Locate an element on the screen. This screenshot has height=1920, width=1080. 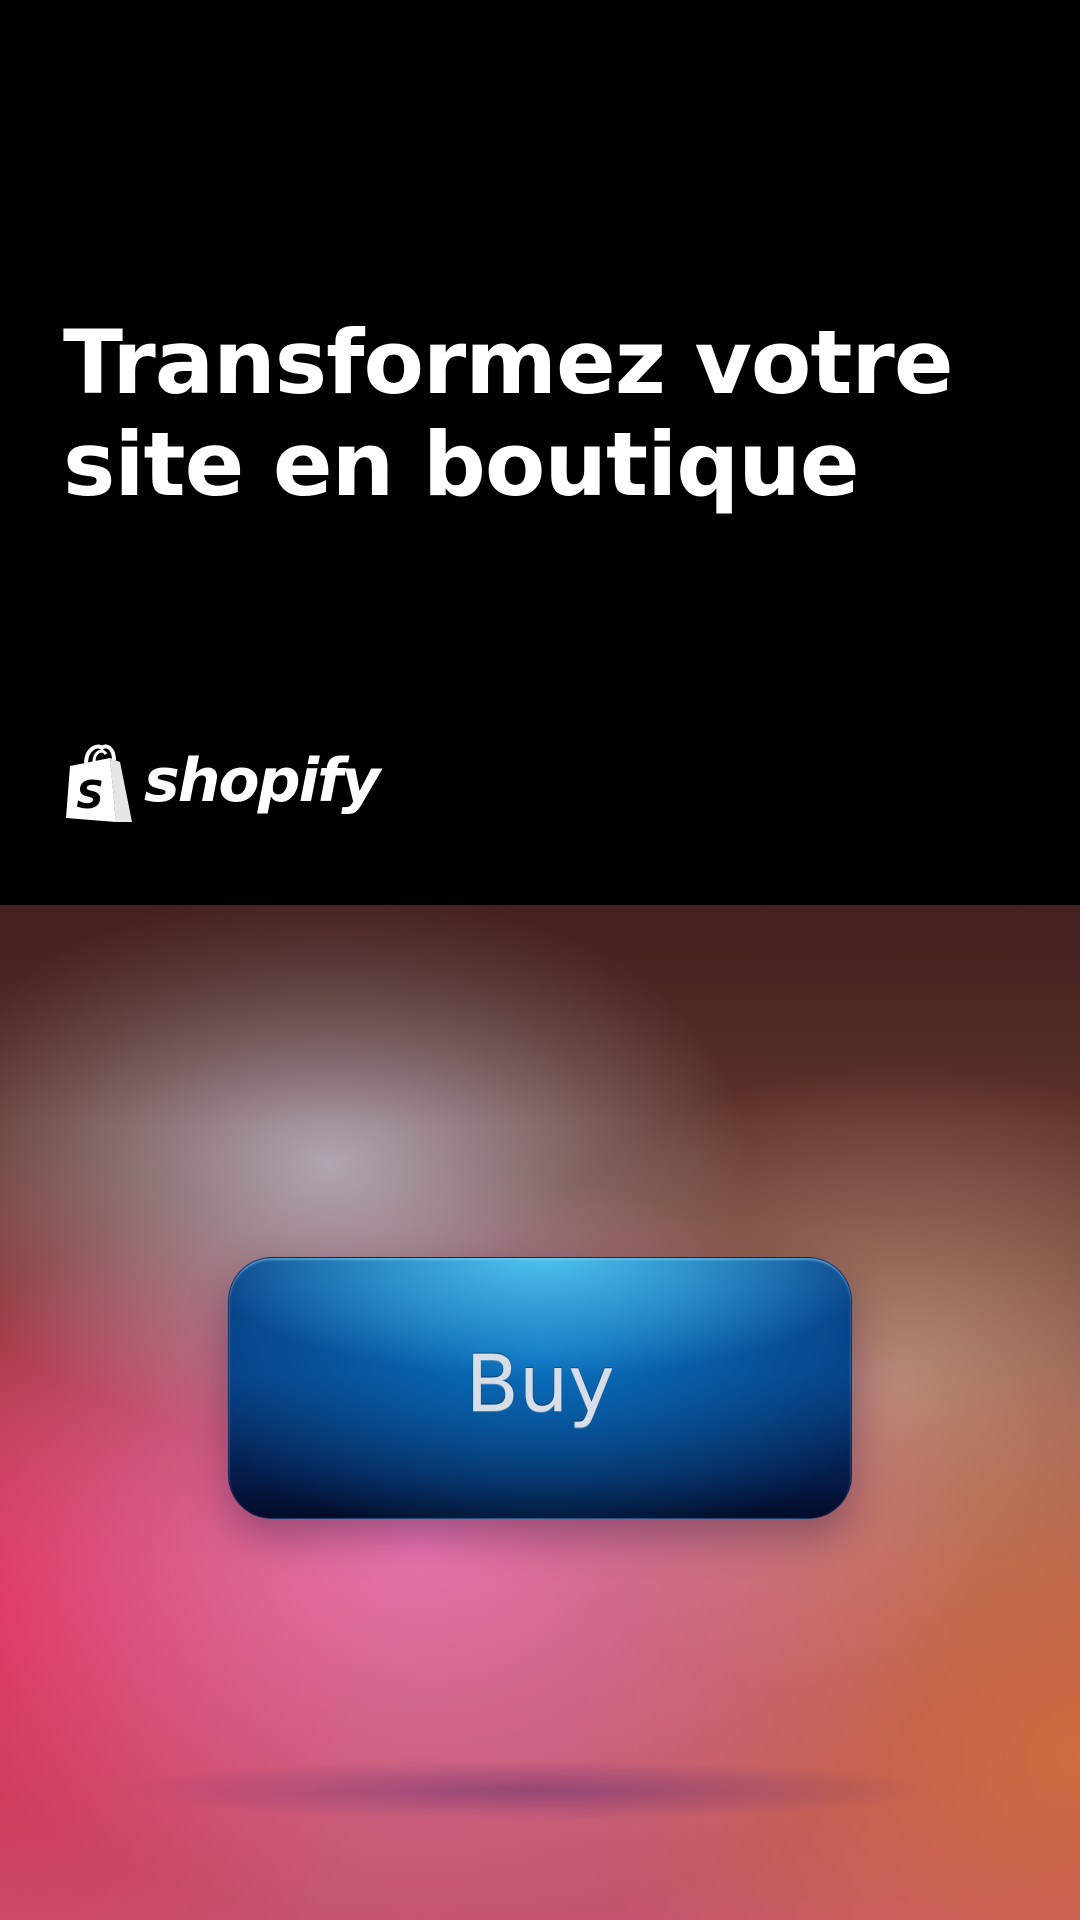
brand-wordmark: shopify is located at coordinates (262, 781).